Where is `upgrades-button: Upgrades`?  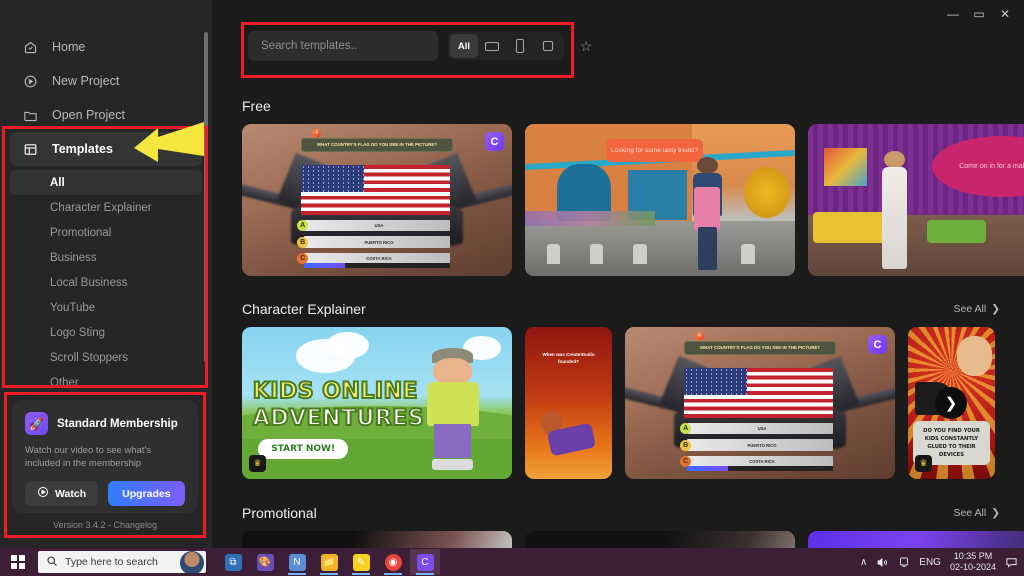 upgrades-button: Upgrades is located at coordinates (146, 493).